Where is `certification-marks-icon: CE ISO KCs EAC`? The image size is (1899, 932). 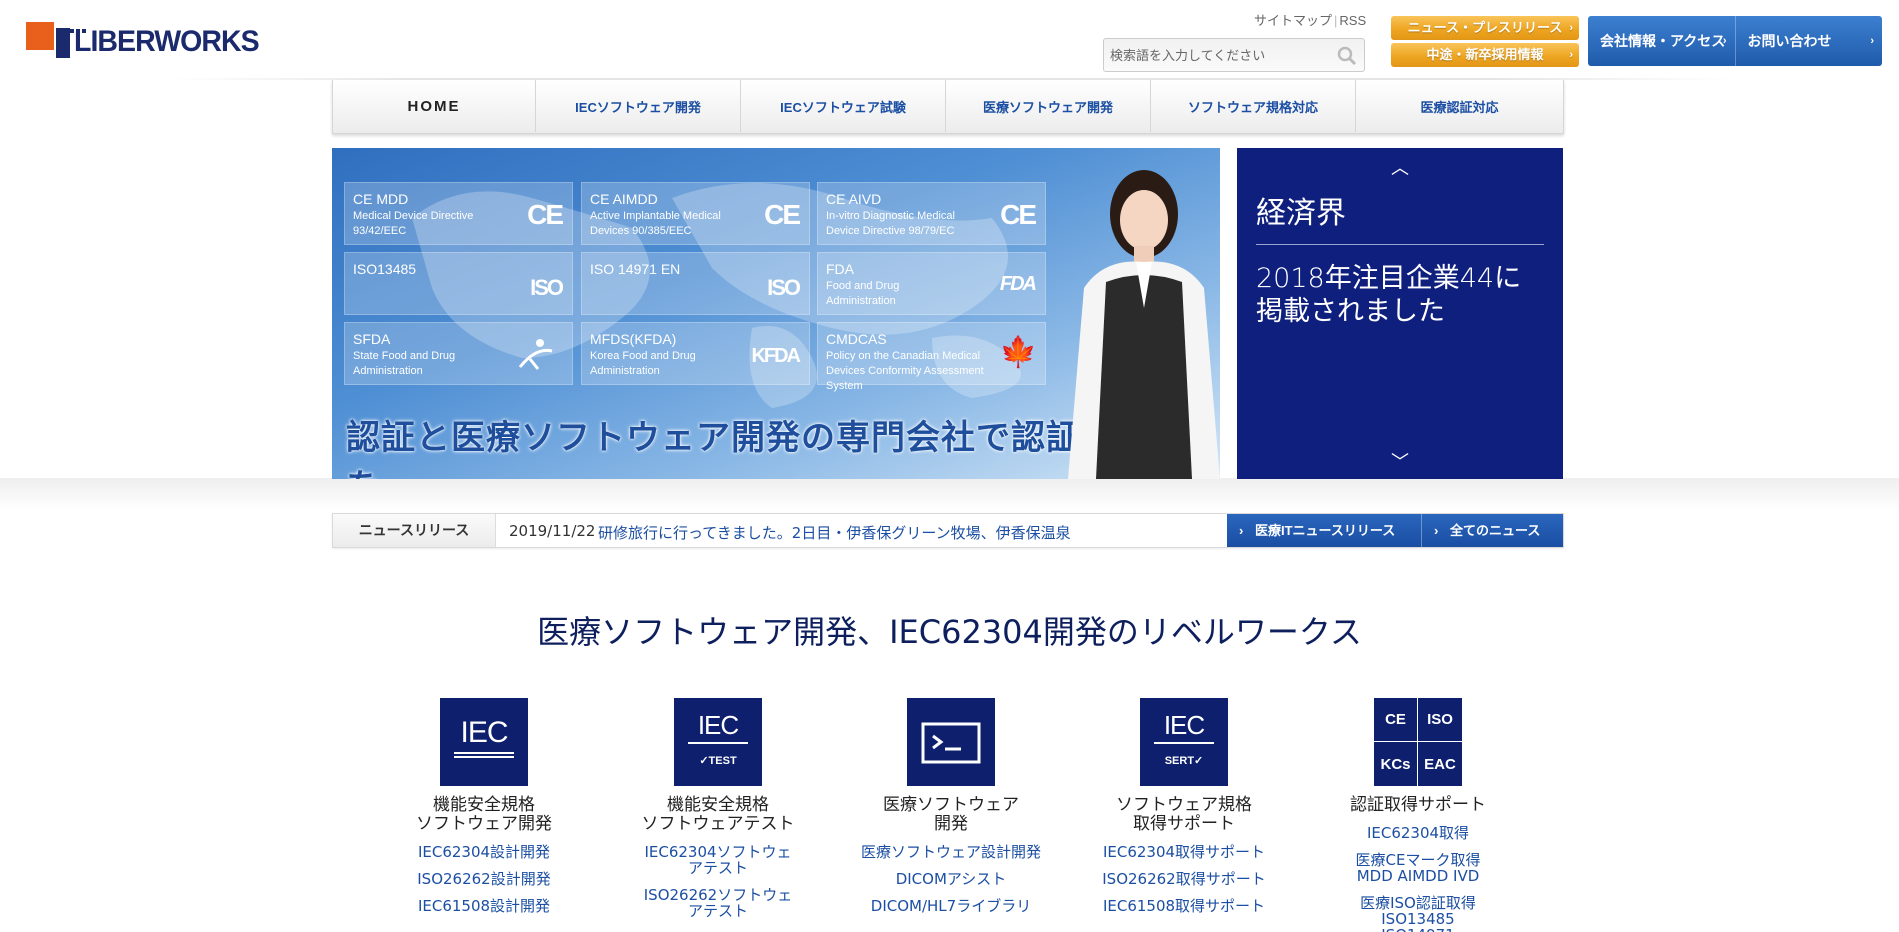 certification-marks-icon: CE ISO KCs EAC is located at coordinates (1418, 742).